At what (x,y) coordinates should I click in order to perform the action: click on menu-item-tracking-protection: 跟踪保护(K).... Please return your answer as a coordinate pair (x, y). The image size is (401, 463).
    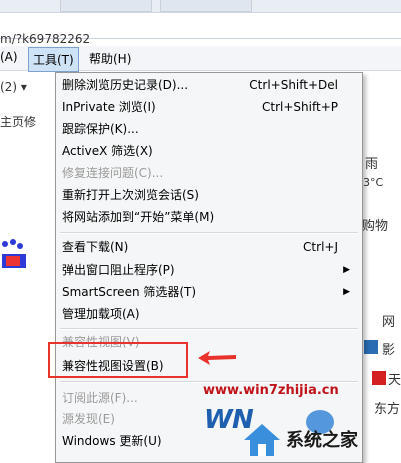
    Looking at the image, I should click on (100, 129).